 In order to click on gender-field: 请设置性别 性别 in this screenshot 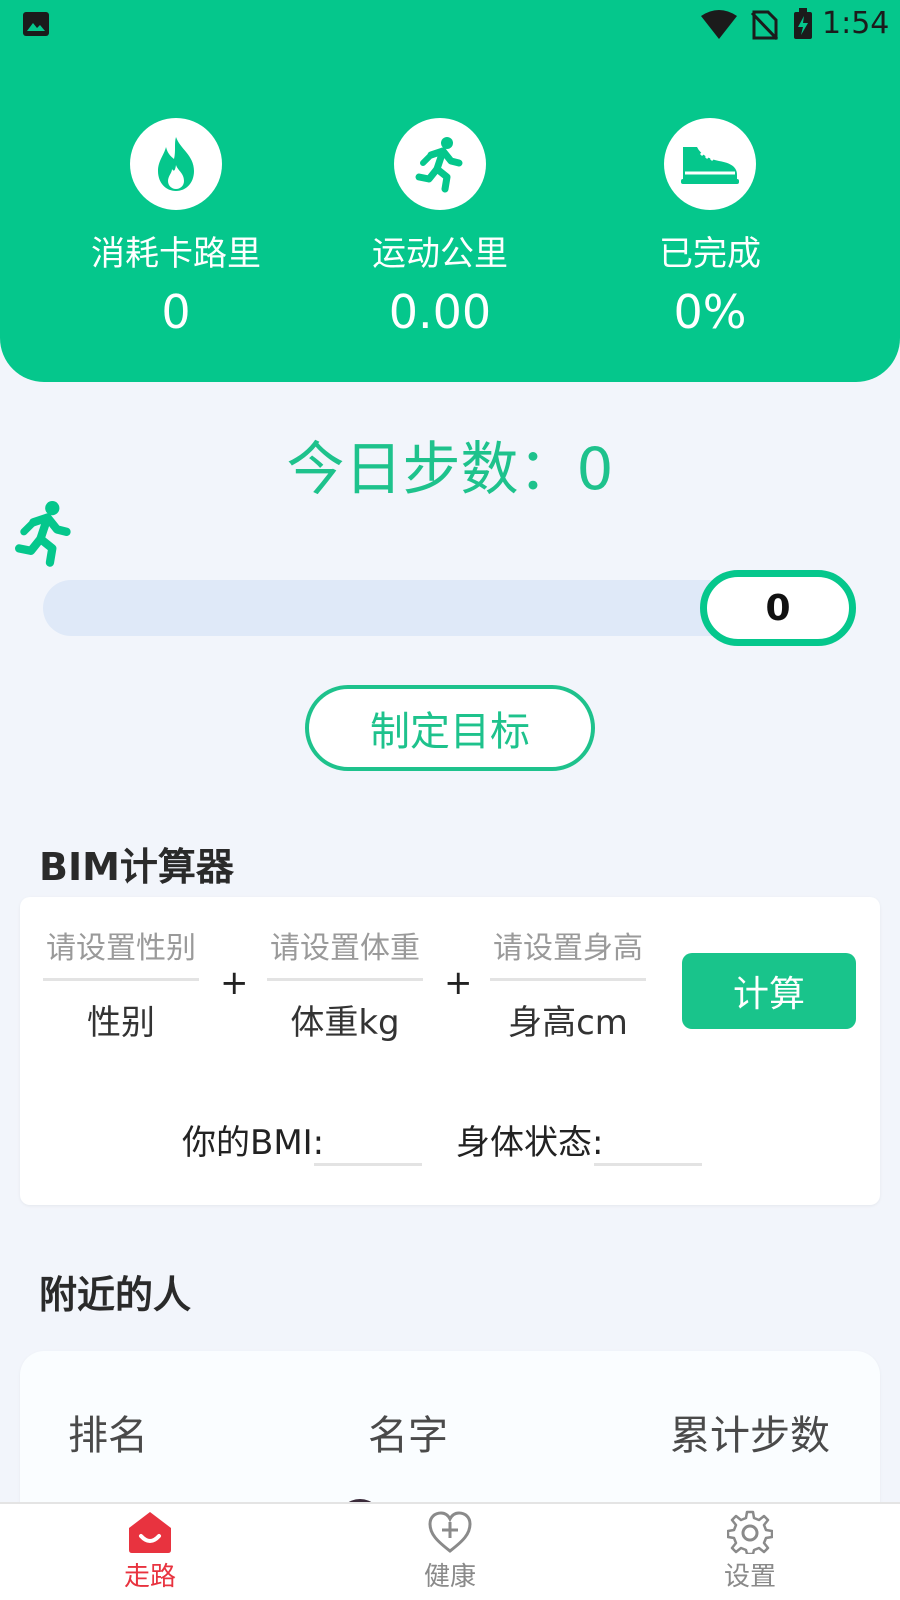, I will do `click(121, 982)`.